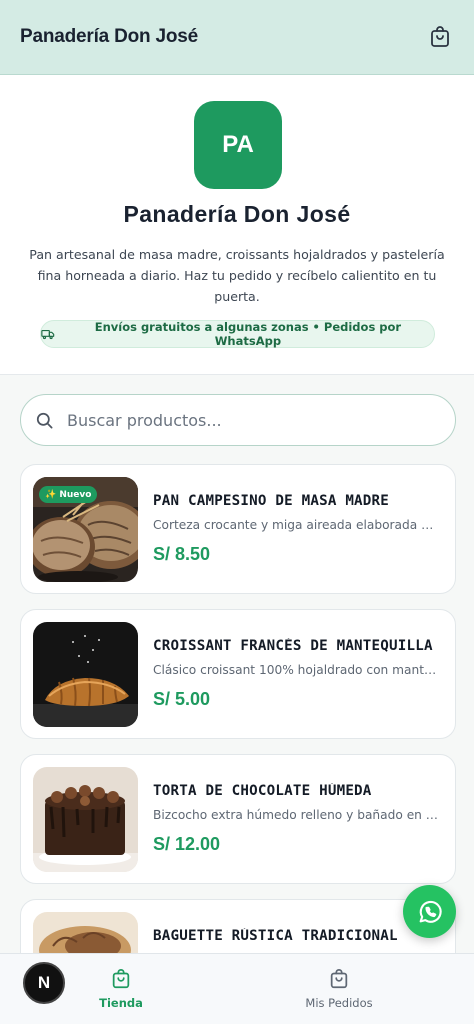 This screenshot has width=474, height=1024. I want to click on product-name: TORTA DE CHOCOLATE HÚMEDA, so click(262, 791).